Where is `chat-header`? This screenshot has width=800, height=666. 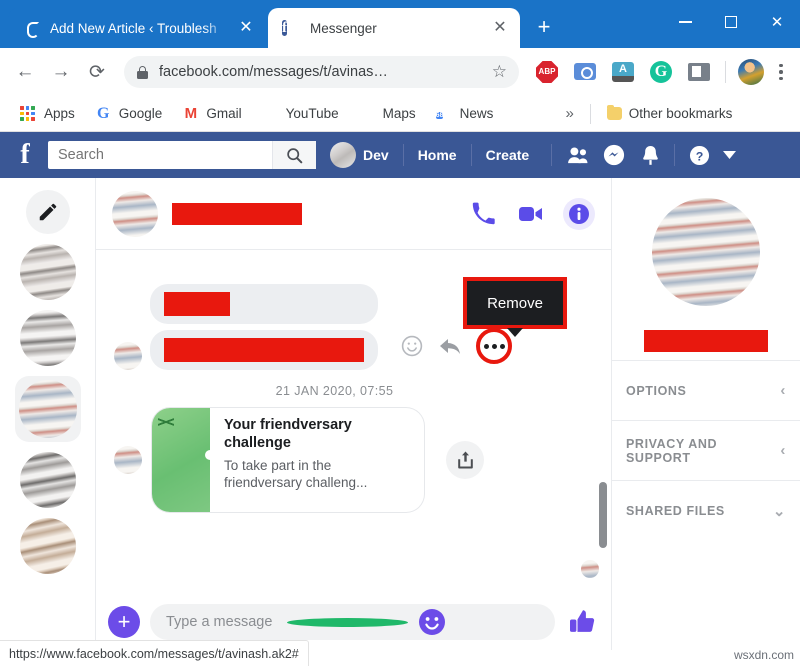
chat-header is located at coordinates (353, 214).